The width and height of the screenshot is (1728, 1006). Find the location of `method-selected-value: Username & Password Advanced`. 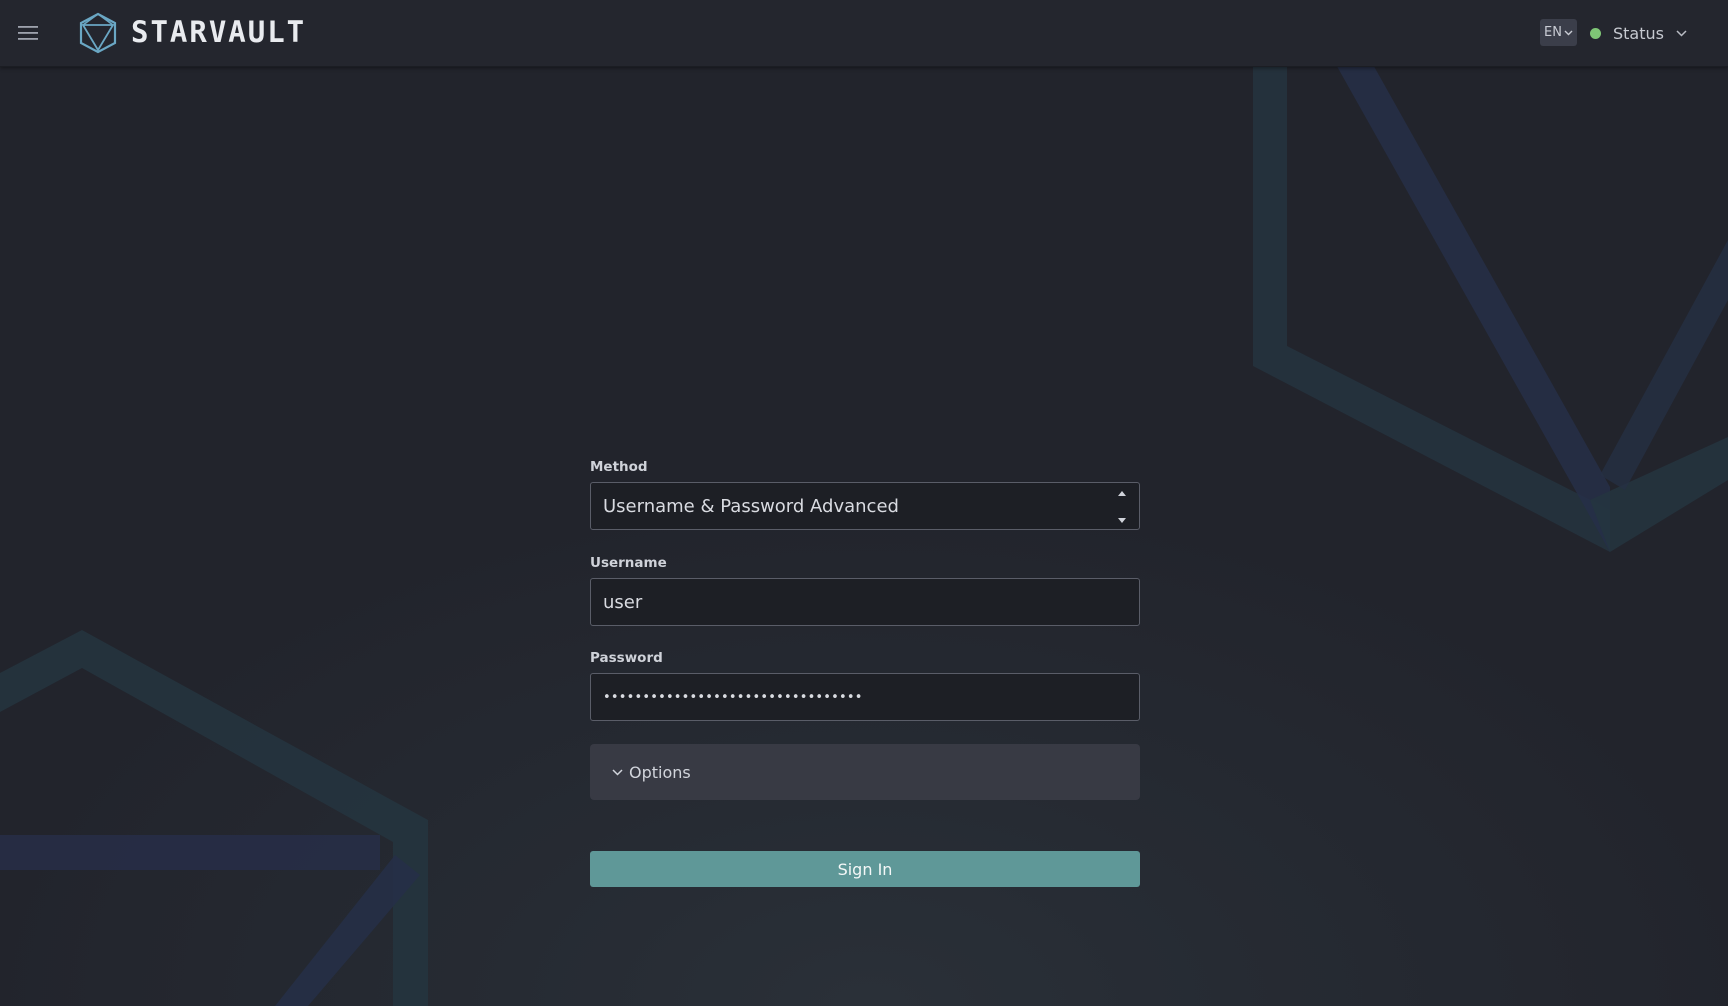

method-selected-value: Username & Password Advanced is located at coordinates (751, 506).